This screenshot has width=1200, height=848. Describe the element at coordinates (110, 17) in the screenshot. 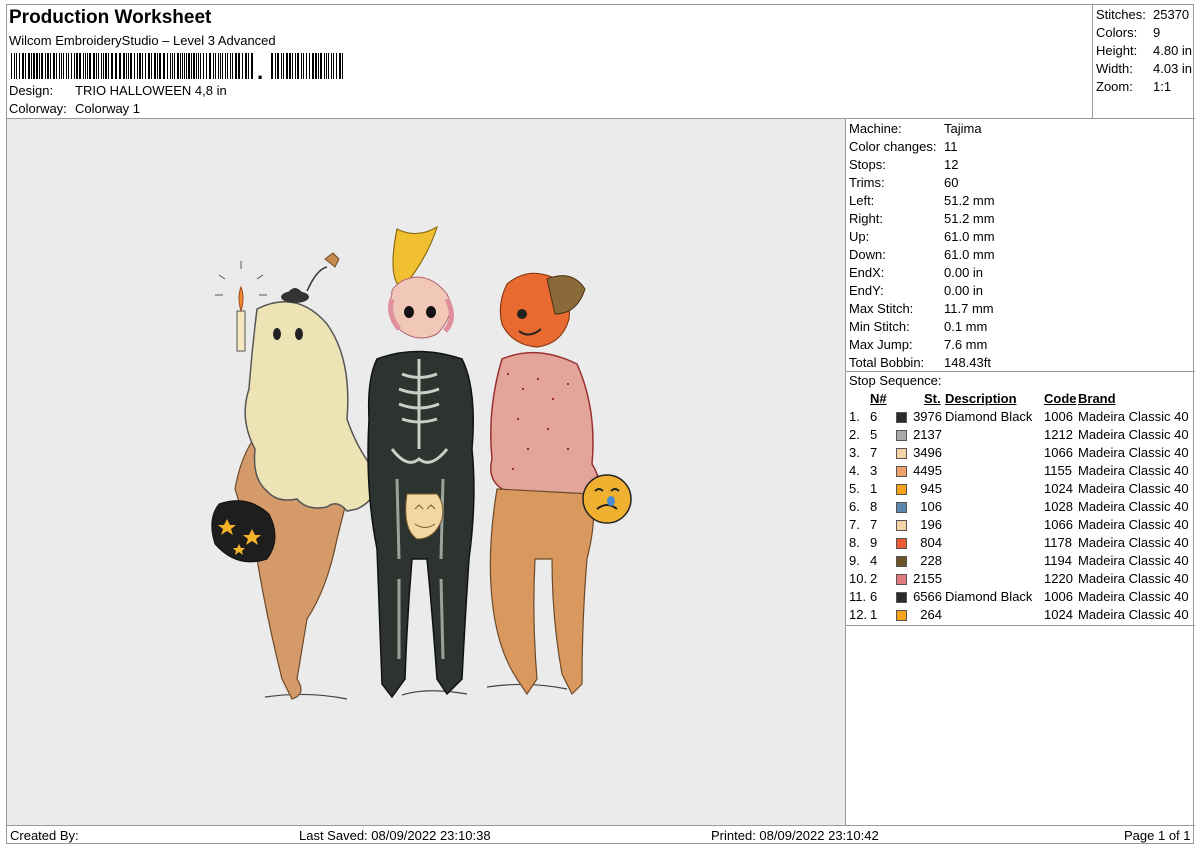

I see `page-title: Production Worksheet` at that location.